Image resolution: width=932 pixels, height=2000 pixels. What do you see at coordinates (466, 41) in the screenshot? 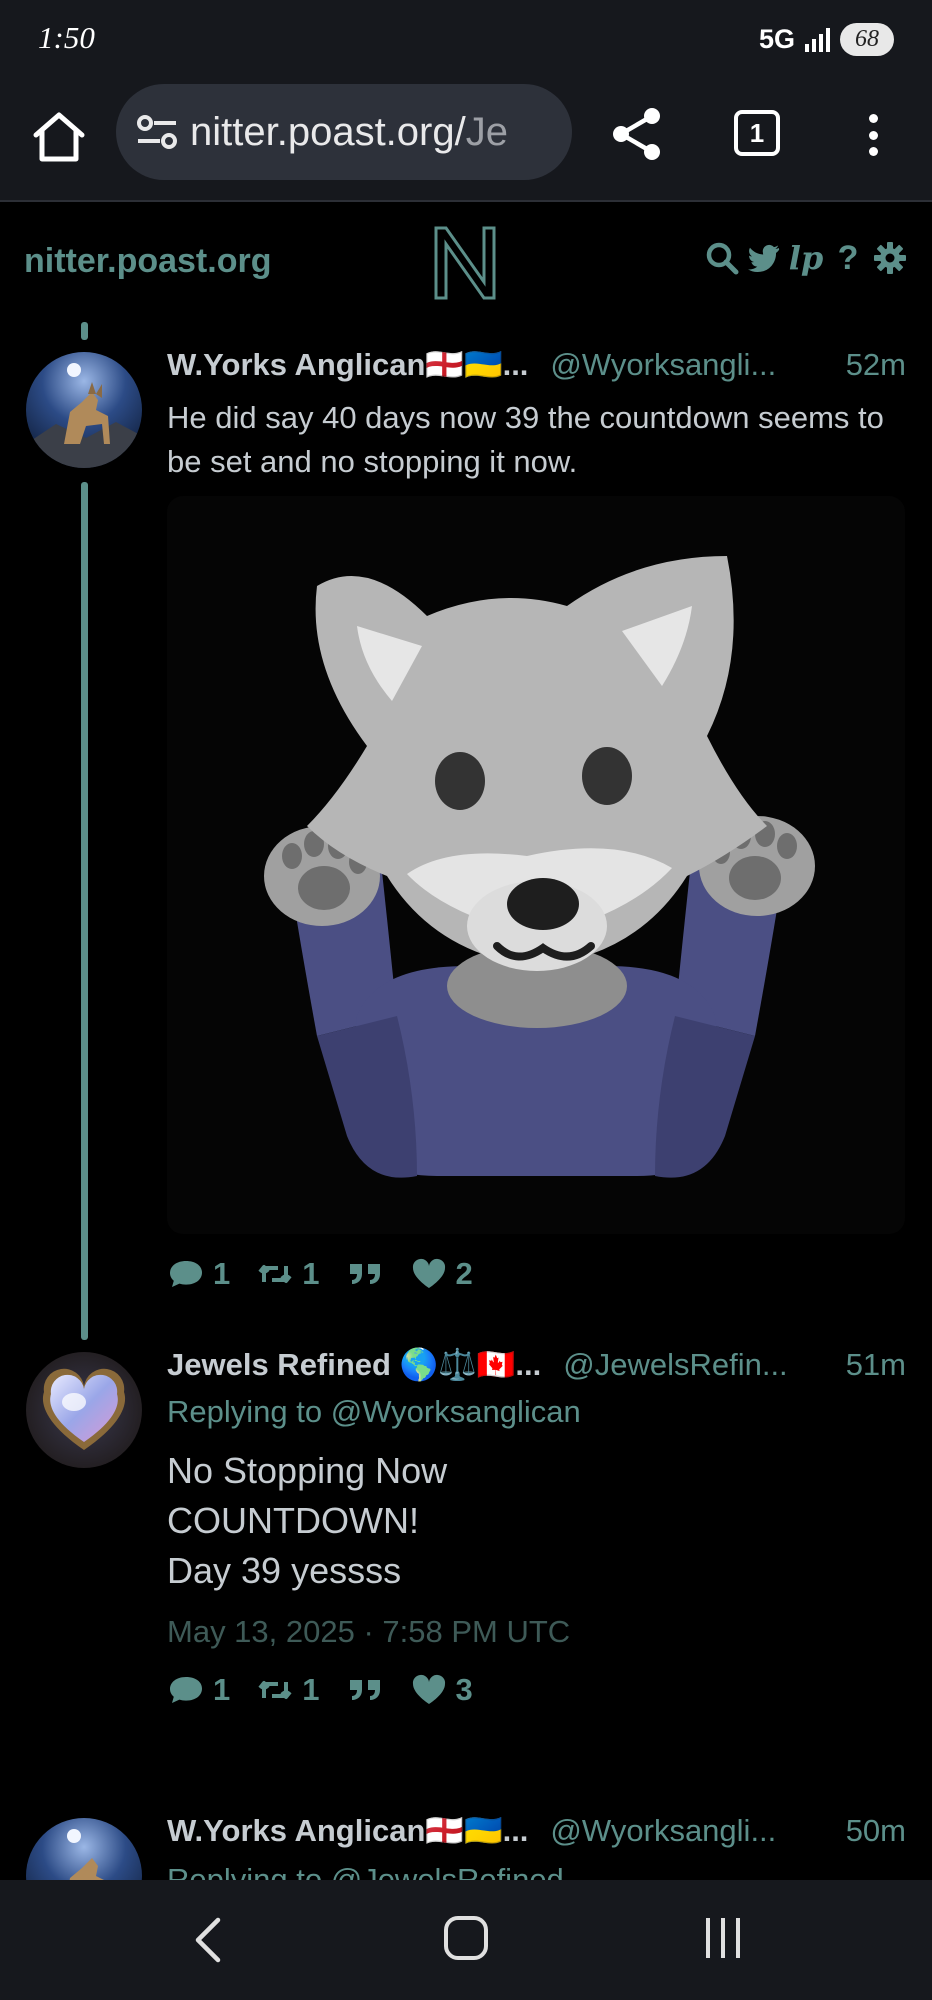
I see `status-bar: 1:50 5G 68` at bounding box center [466, 41].